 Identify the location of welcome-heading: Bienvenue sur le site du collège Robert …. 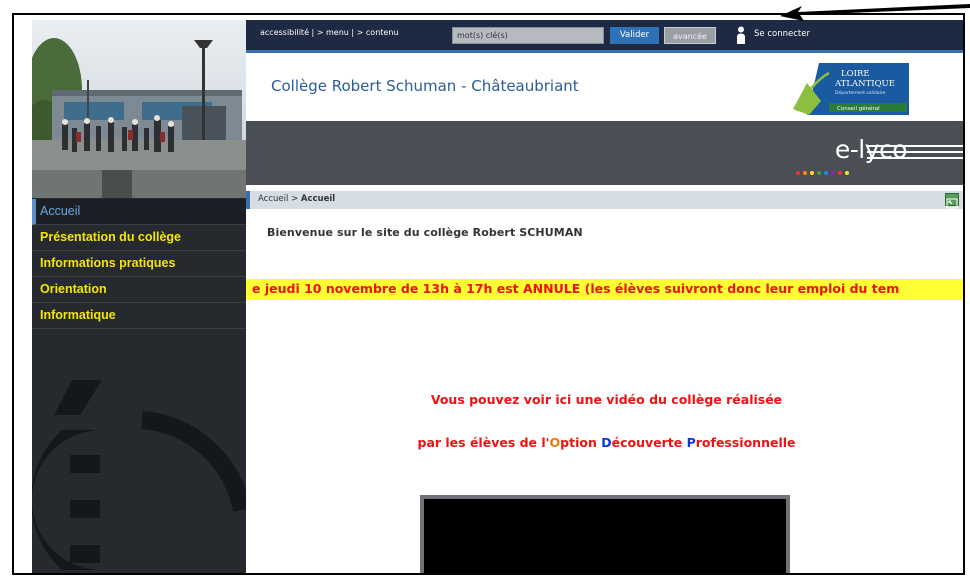
(425, 232).